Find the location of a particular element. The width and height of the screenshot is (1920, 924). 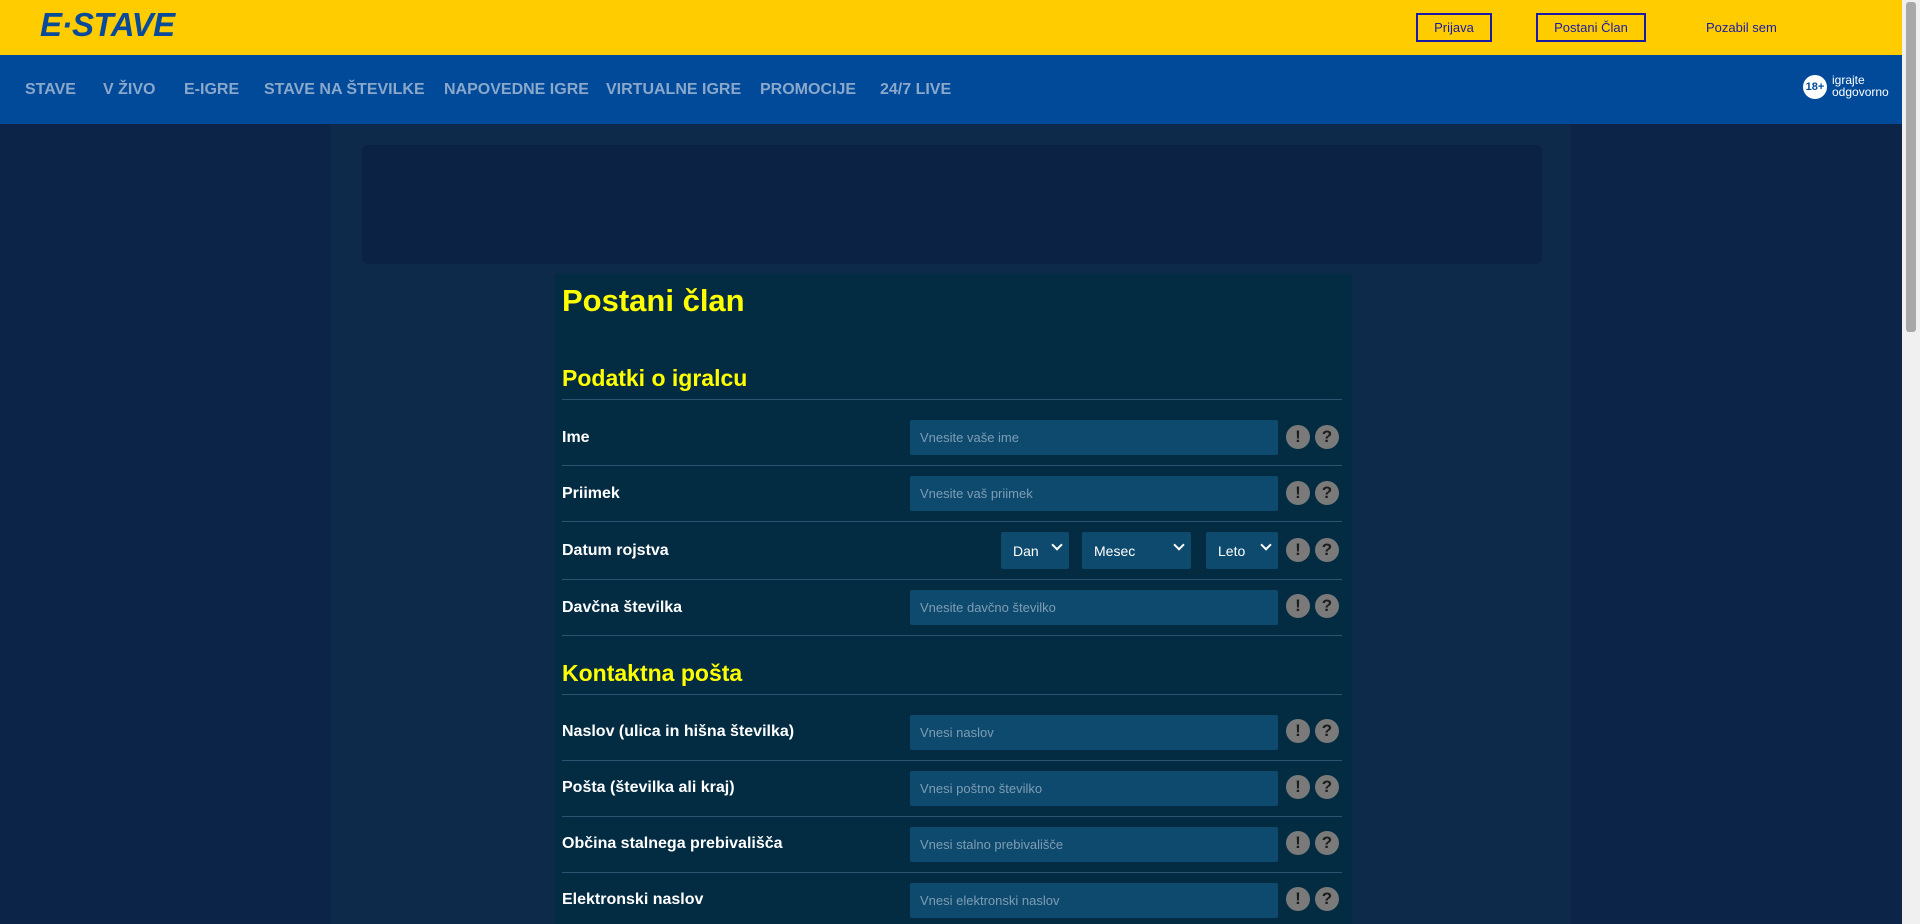

day-select: Dan is located at coordinates (1035, 550).